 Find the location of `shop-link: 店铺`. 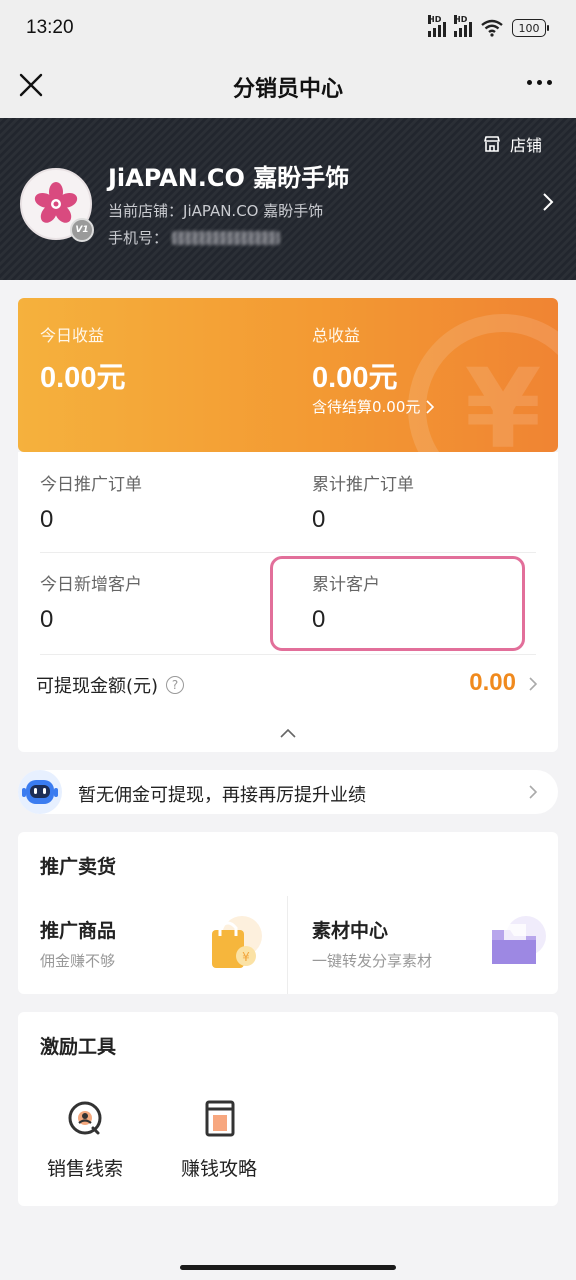

shop-link: 店铺 is located at coordinates (512, 144).